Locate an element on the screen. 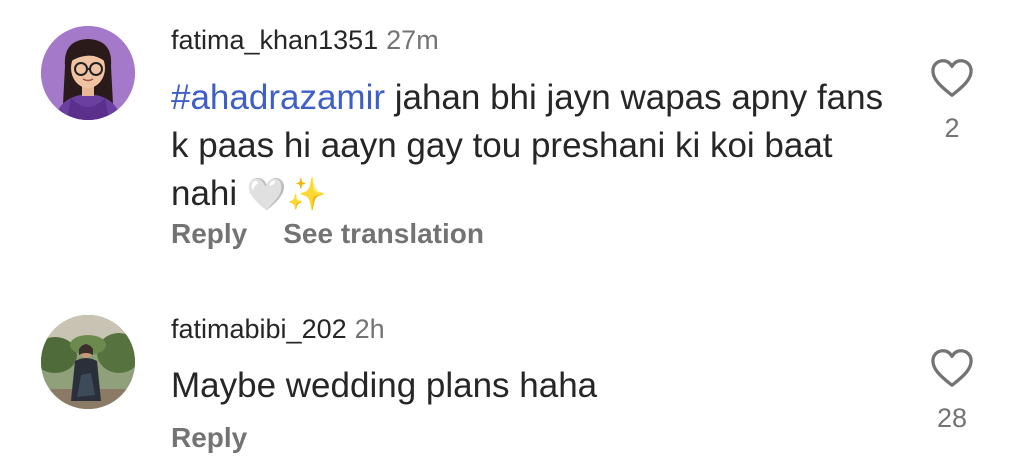  comment-header: fatimabibi_202 2h is located at coordinates (278, 329).